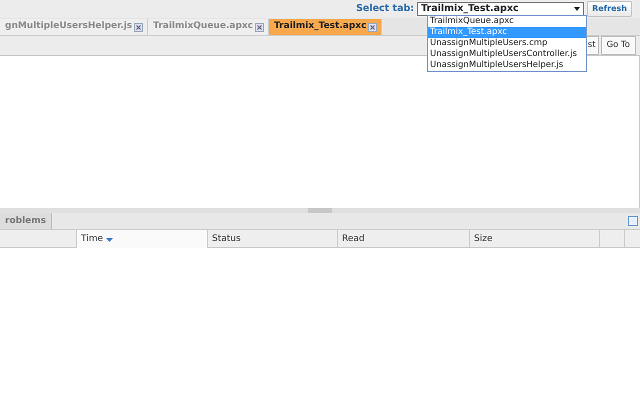 The height and width of the screenshot is (400, 640). What do you see at coordinates (142, 240) in the screenshot?
I see `column-header: Time` at bounding box center [142, 240].